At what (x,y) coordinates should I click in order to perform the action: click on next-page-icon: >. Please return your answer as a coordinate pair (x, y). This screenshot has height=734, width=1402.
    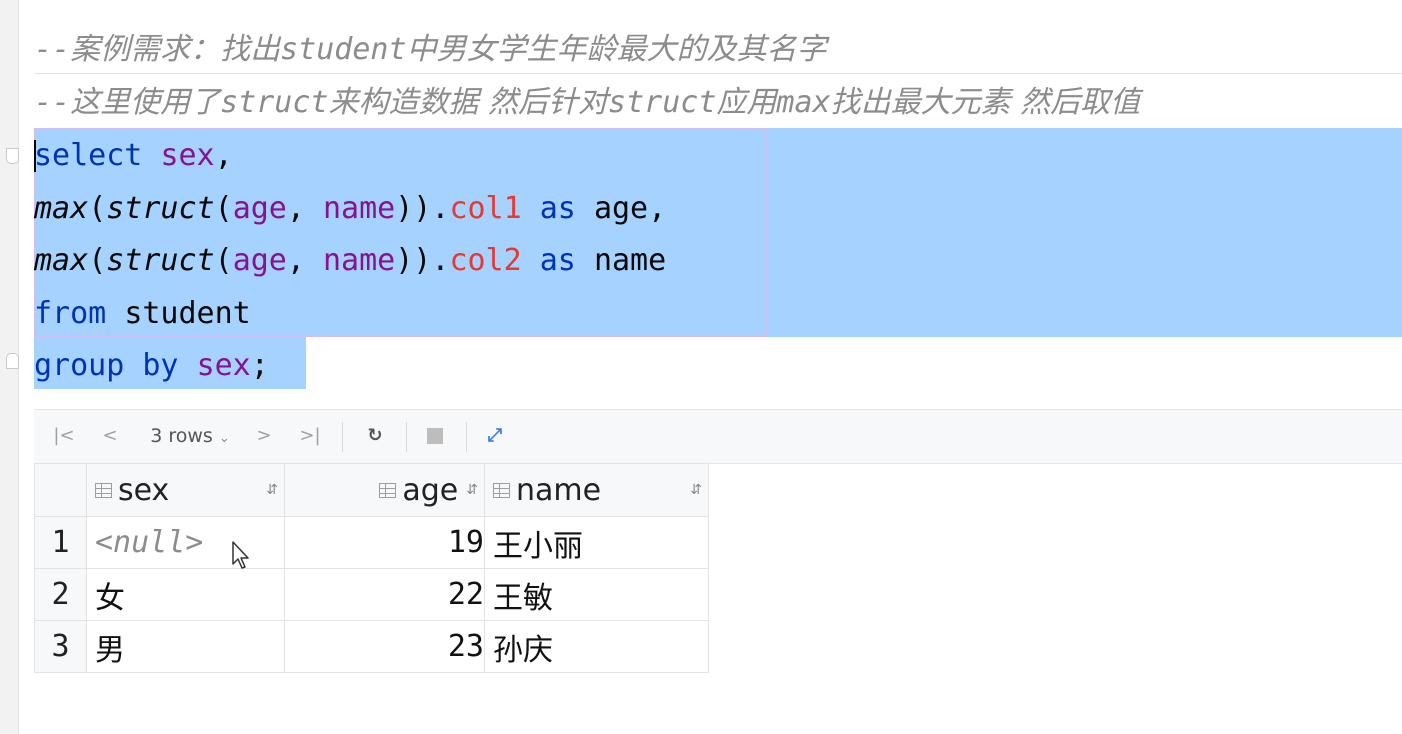
    Looking at the image, I should click on (264, 436).